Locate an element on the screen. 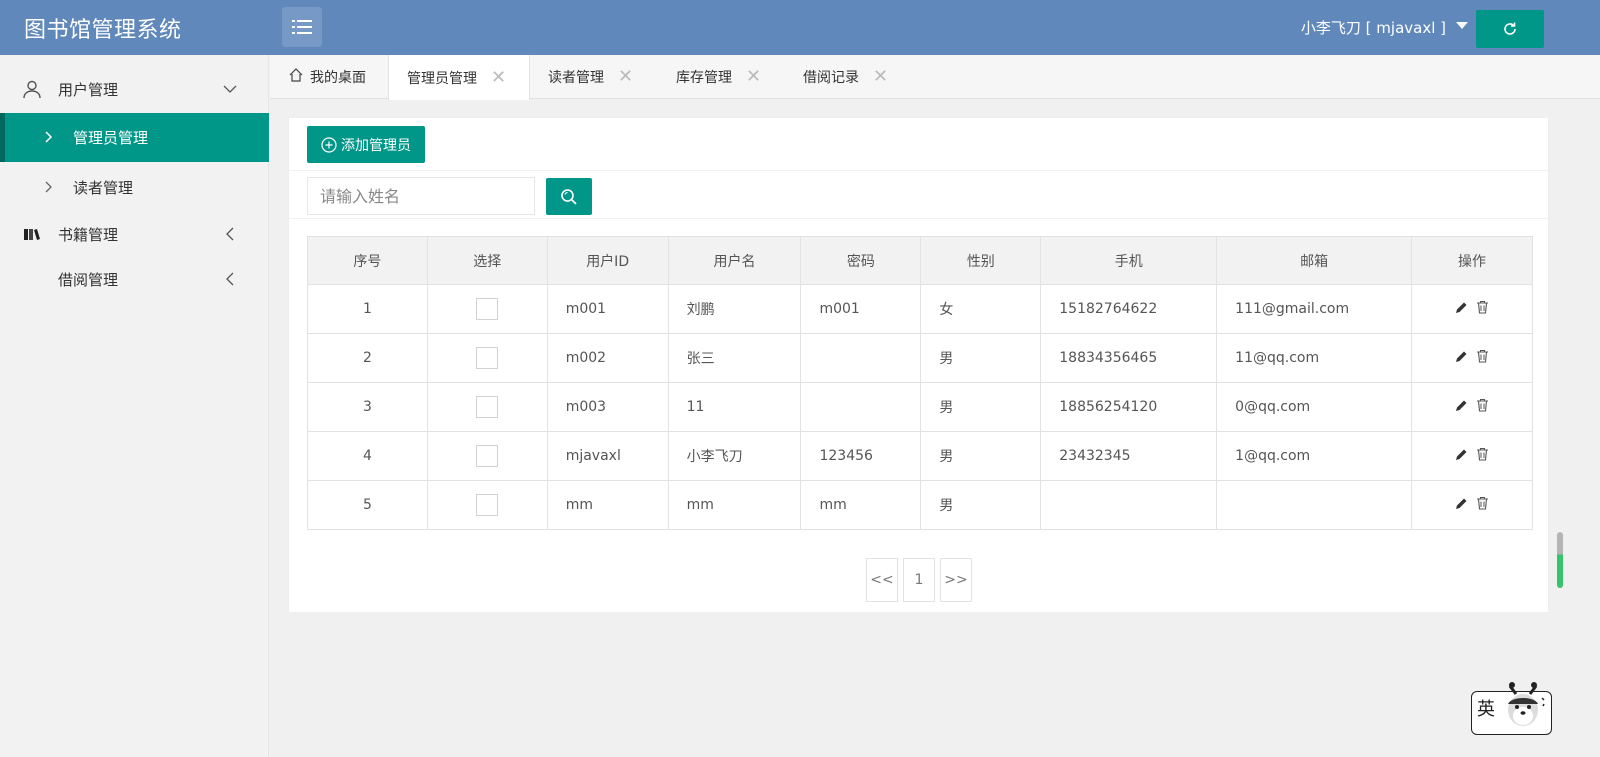 The image size is (1600, 757). refresh-button is located at coordinates (1510, 29).